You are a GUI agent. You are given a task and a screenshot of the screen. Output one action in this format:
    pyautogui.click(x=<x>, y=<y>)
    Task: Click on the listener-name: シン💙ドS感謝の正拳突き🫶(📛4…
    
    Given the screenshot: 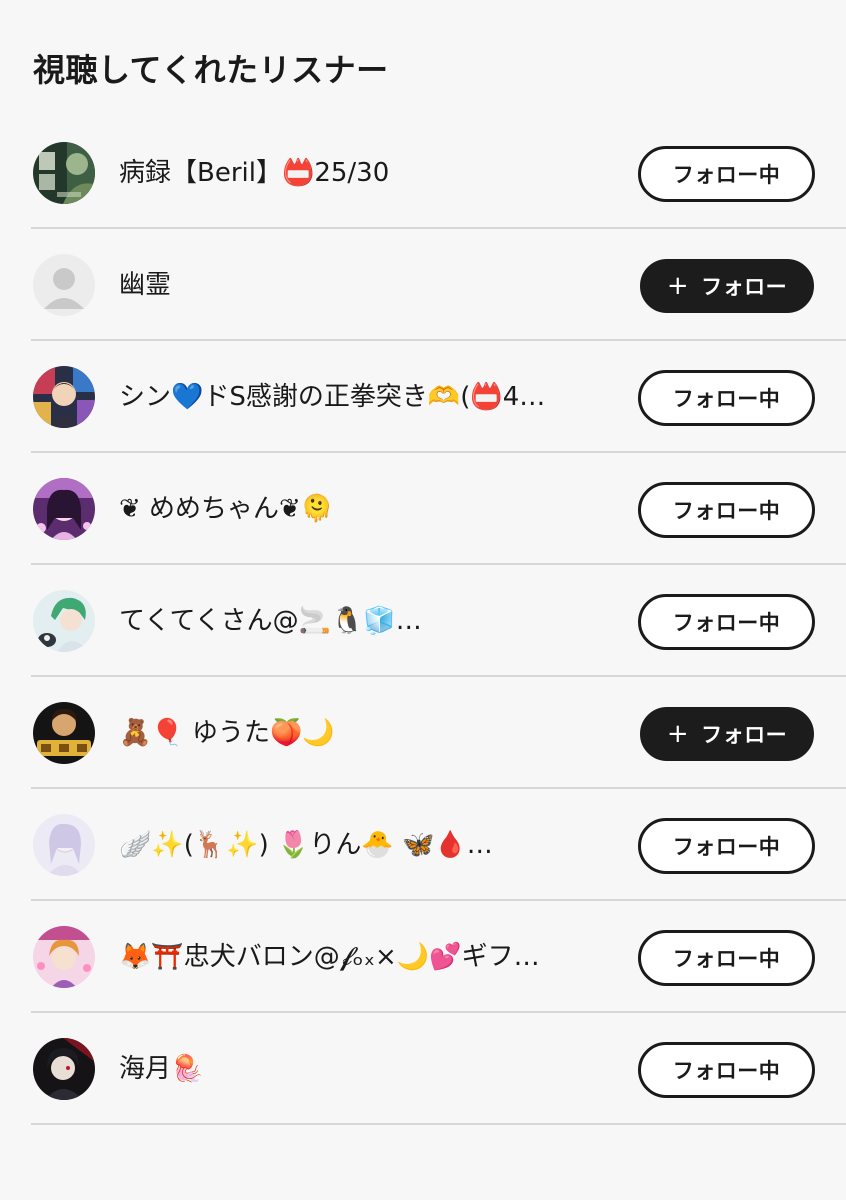 What is the action you would take?
    pyautogui.click(x=356, y=397)
    